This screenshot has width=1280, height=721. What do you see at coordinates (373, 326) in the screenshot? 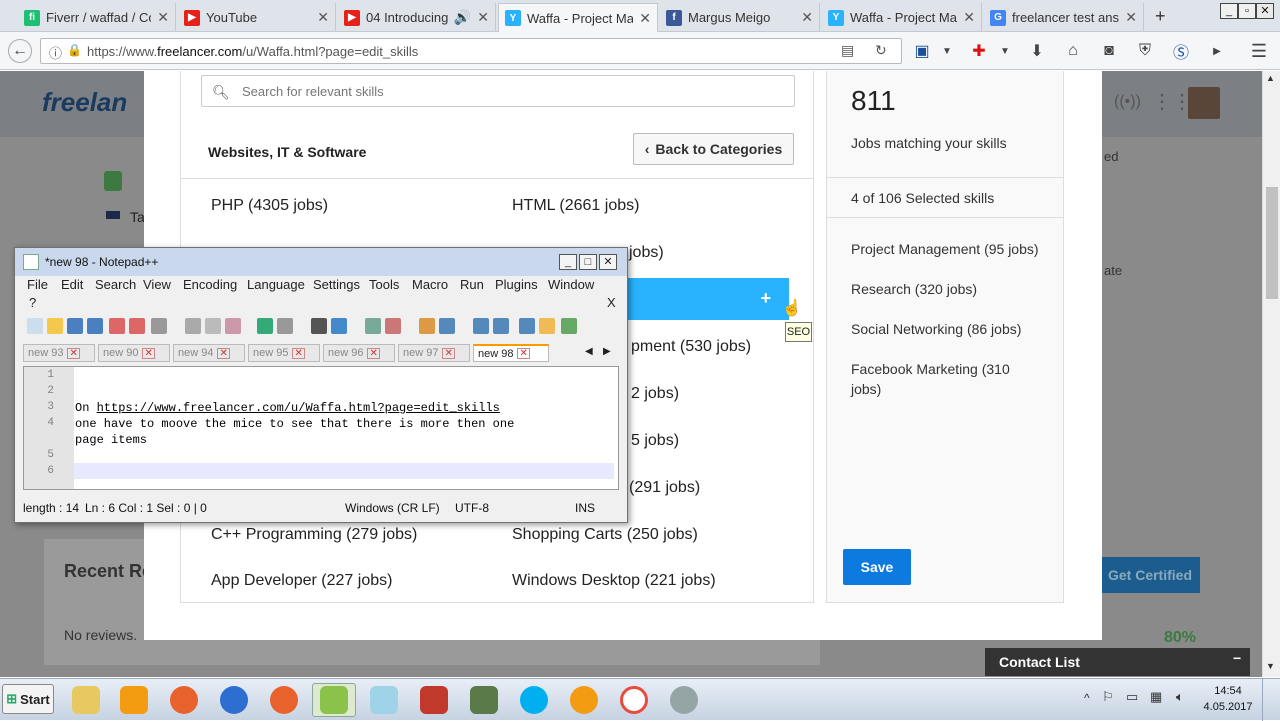
I see `zoom-in-icon` at bounding box center [373, 326].